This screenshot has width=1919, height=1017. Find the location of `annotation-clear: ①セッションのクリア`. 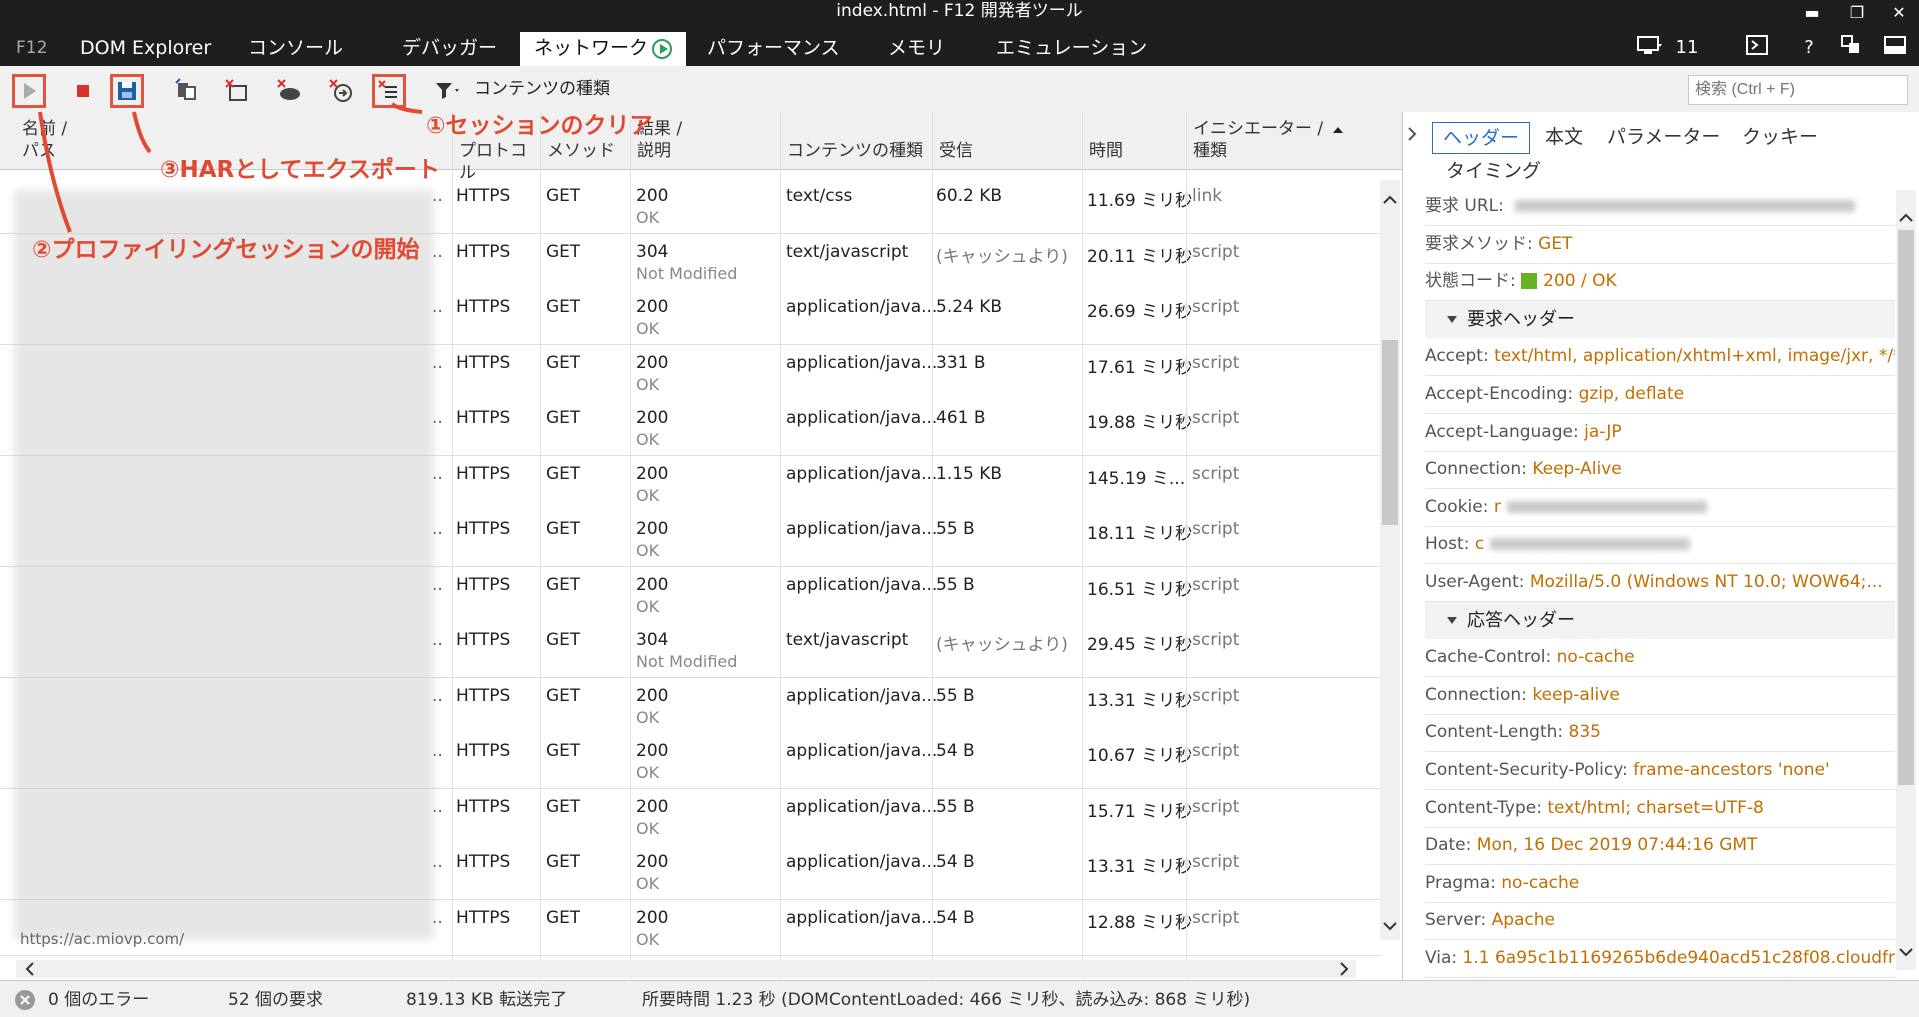

annotation-clear: ①セッションのクリア is located at coordinates (539, 126).